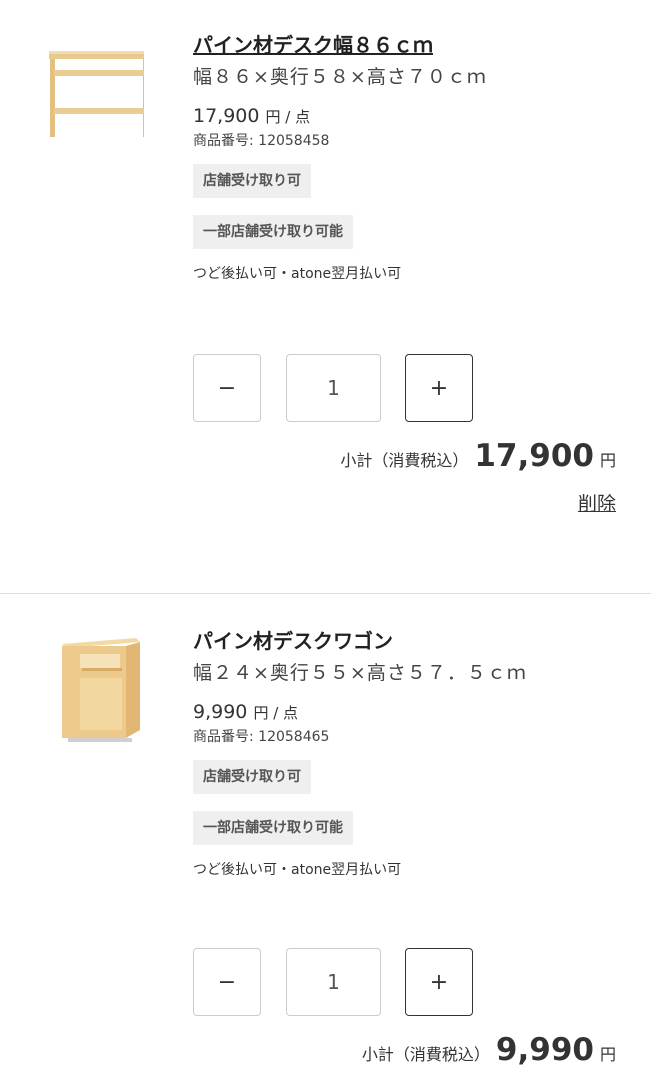 The image size is (651, 1080). I want to click on price-value: 17,900, so click(226, 116).